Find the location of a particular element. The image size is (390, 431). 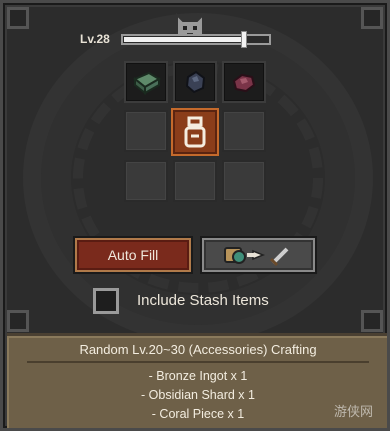

auto-fill-button: Auto Fill is located at coordinates (133, 255).